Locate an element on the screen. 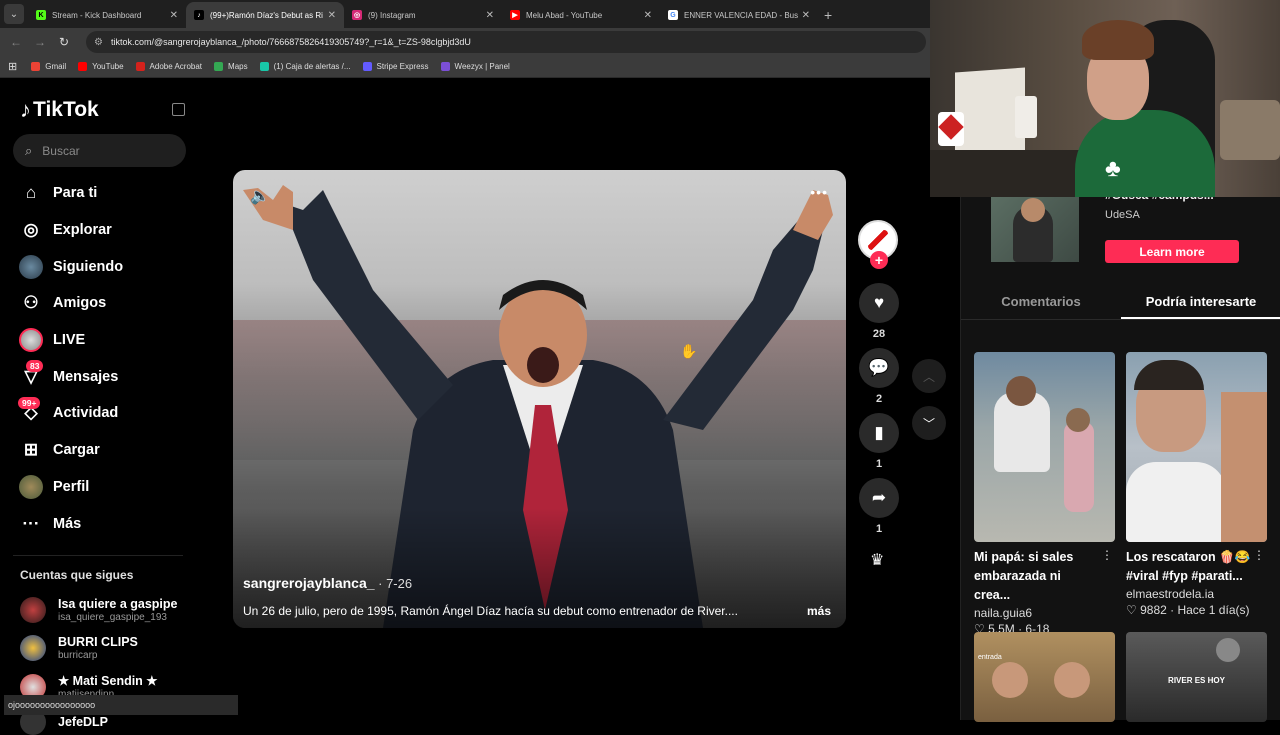 This screenshot has width=1280, height=735. nav-item-amigos: ⚇ Amigos is located at coordinates (100, 303).